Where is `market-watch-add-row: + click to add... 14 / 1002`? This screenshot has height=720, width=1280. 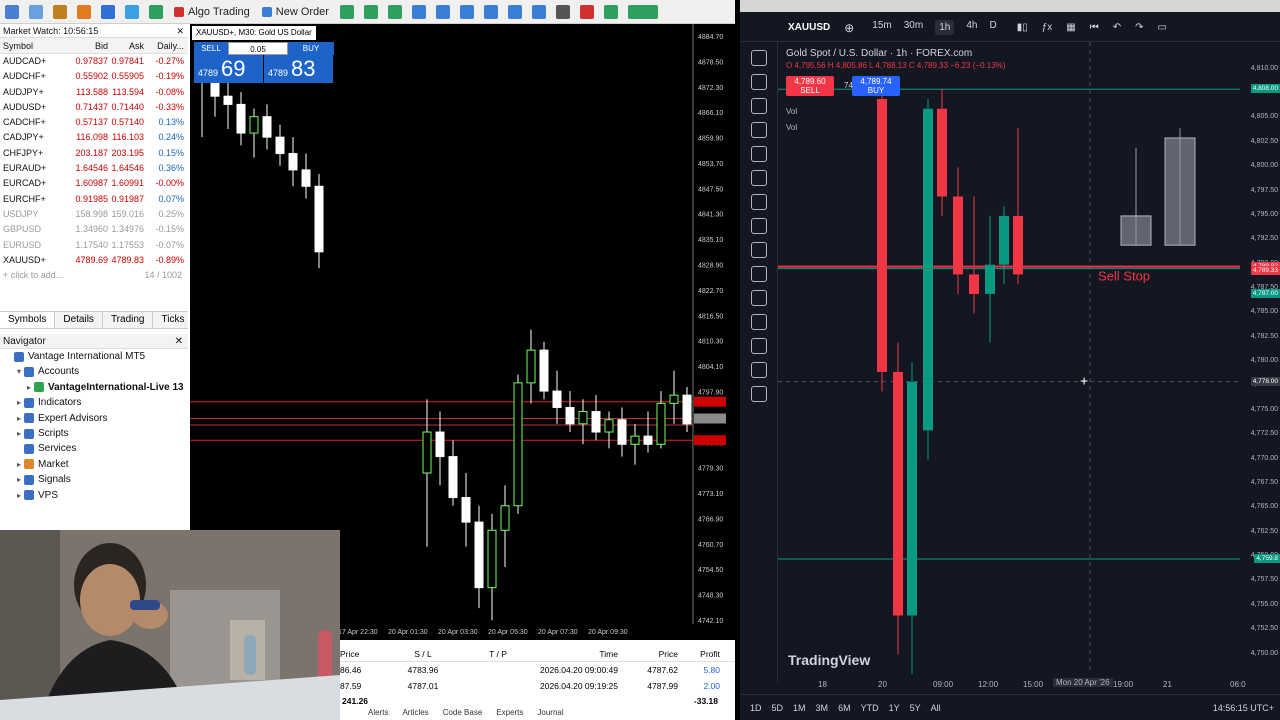
market-watch-add-row: + click to add... 14 / 1002 is located at coordinates (94, 275).